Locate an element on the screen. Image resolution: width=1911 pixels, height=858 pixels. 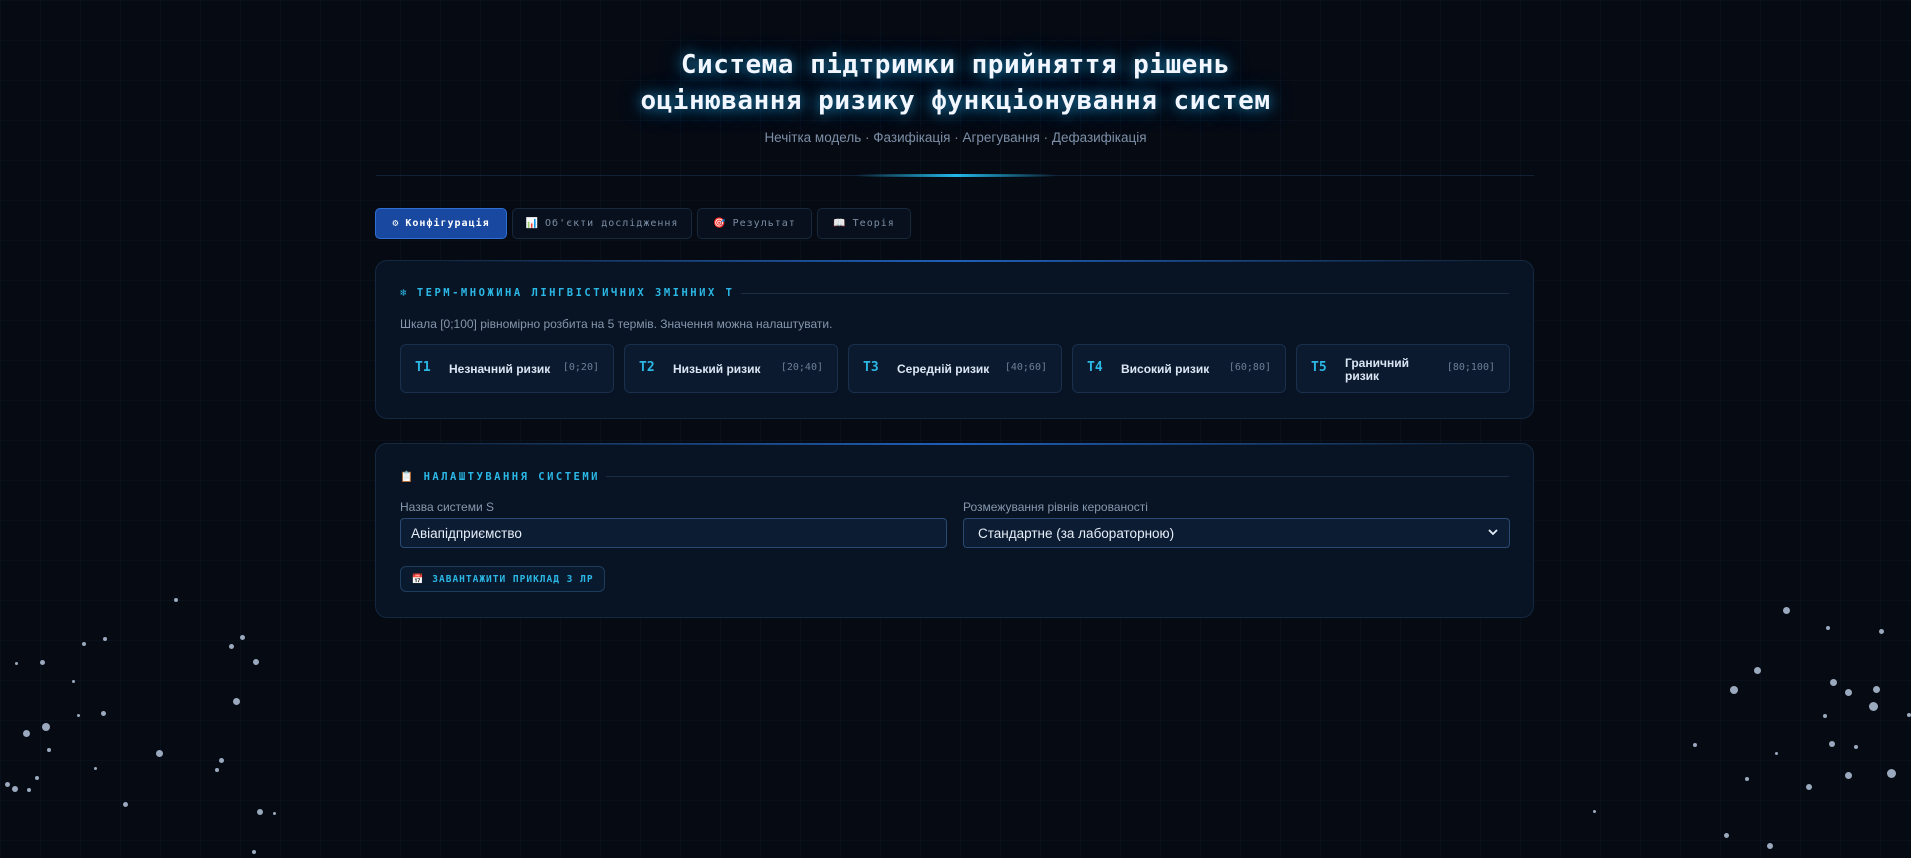
term-card: T3 Середній ризик [40;60] is located at coordinates (955, 368).